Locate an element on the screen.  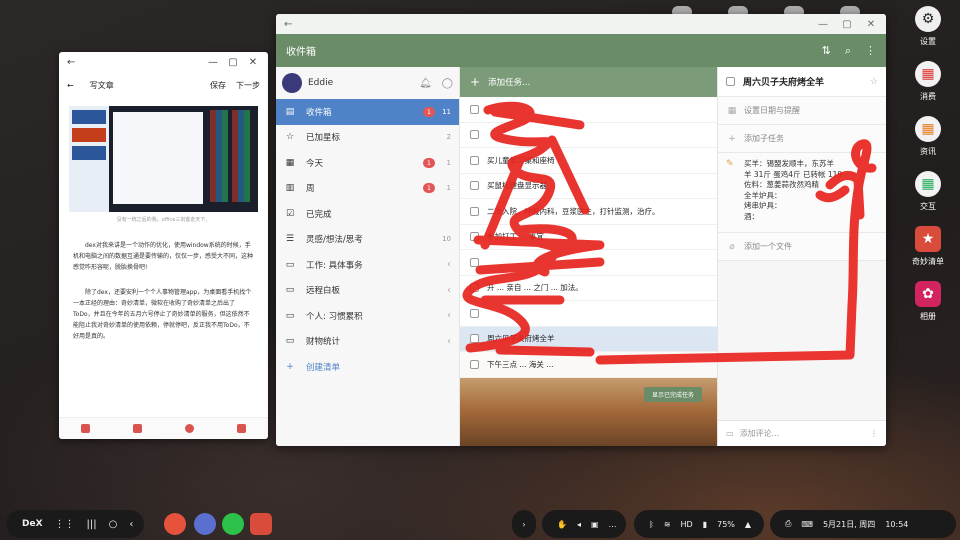
task-row: 二次入院，呼吸内科，豆浆医生，打针监测，治疗。 is located at coordinates (588, 212).